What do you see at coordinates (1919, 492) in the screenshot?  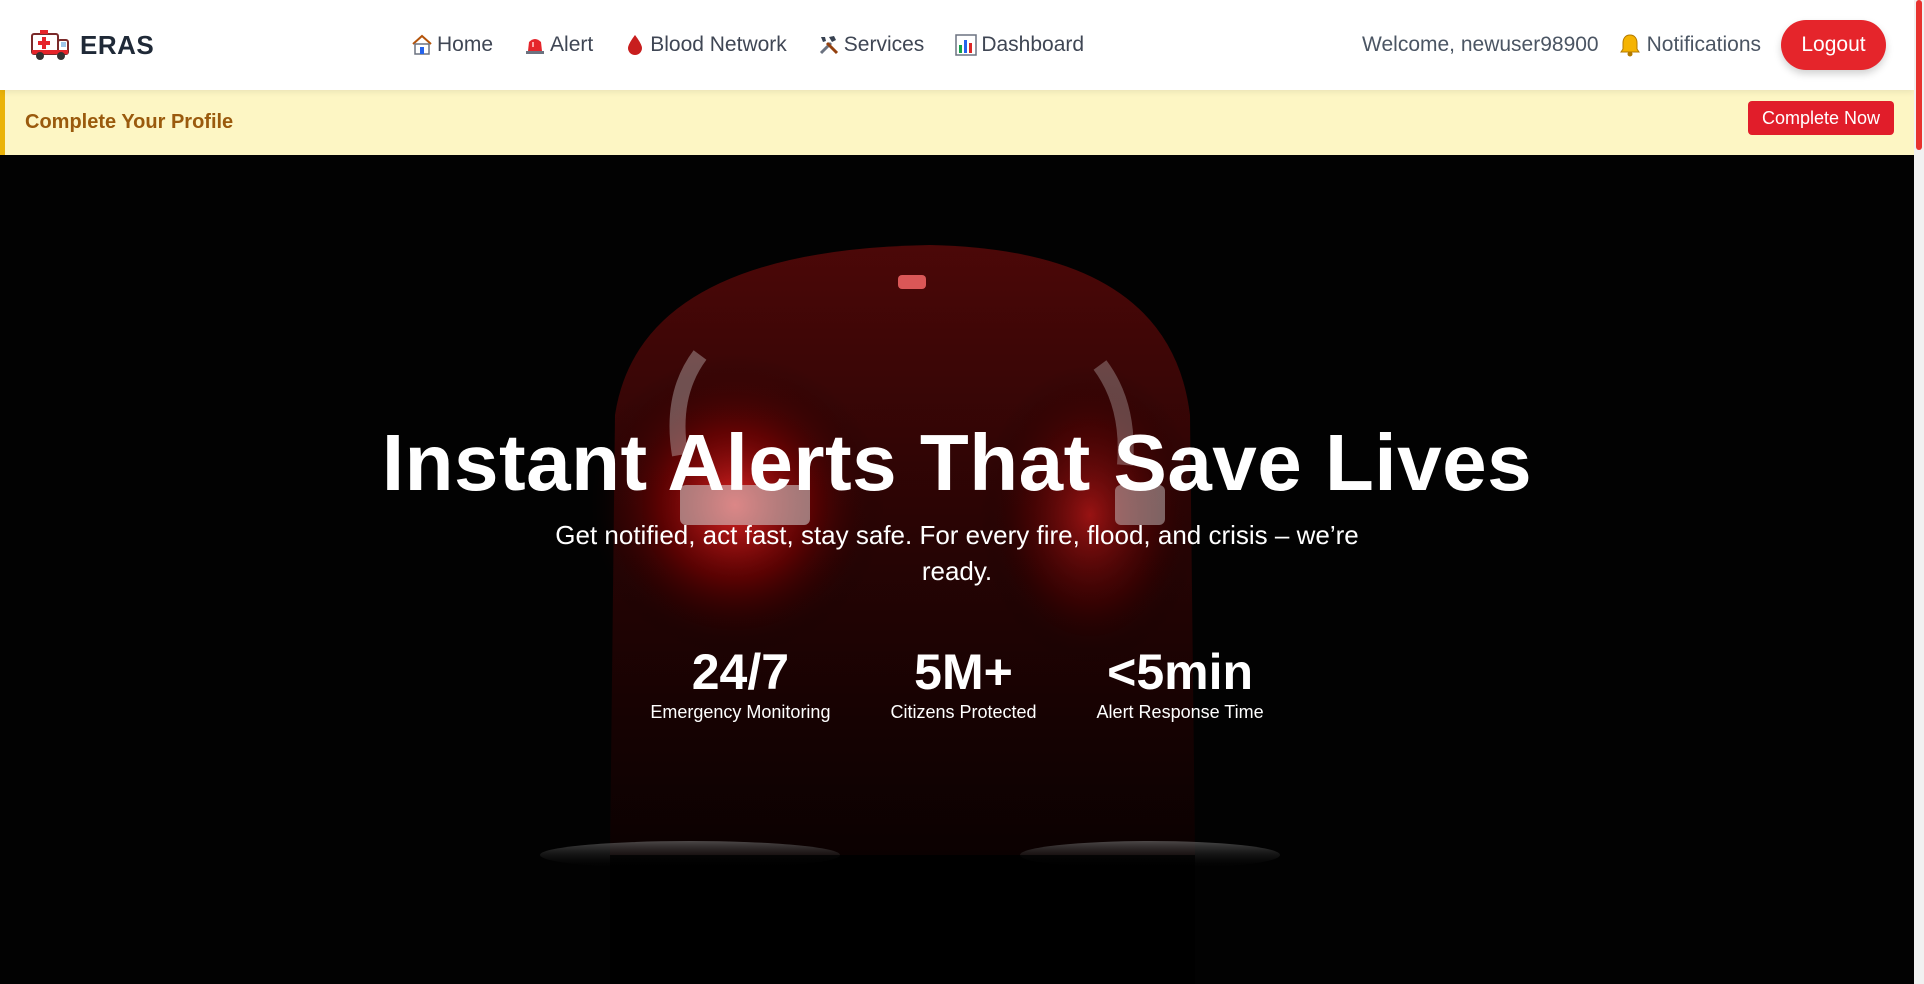 I see `page-scrollbar` at bounding box center [1919, 492].